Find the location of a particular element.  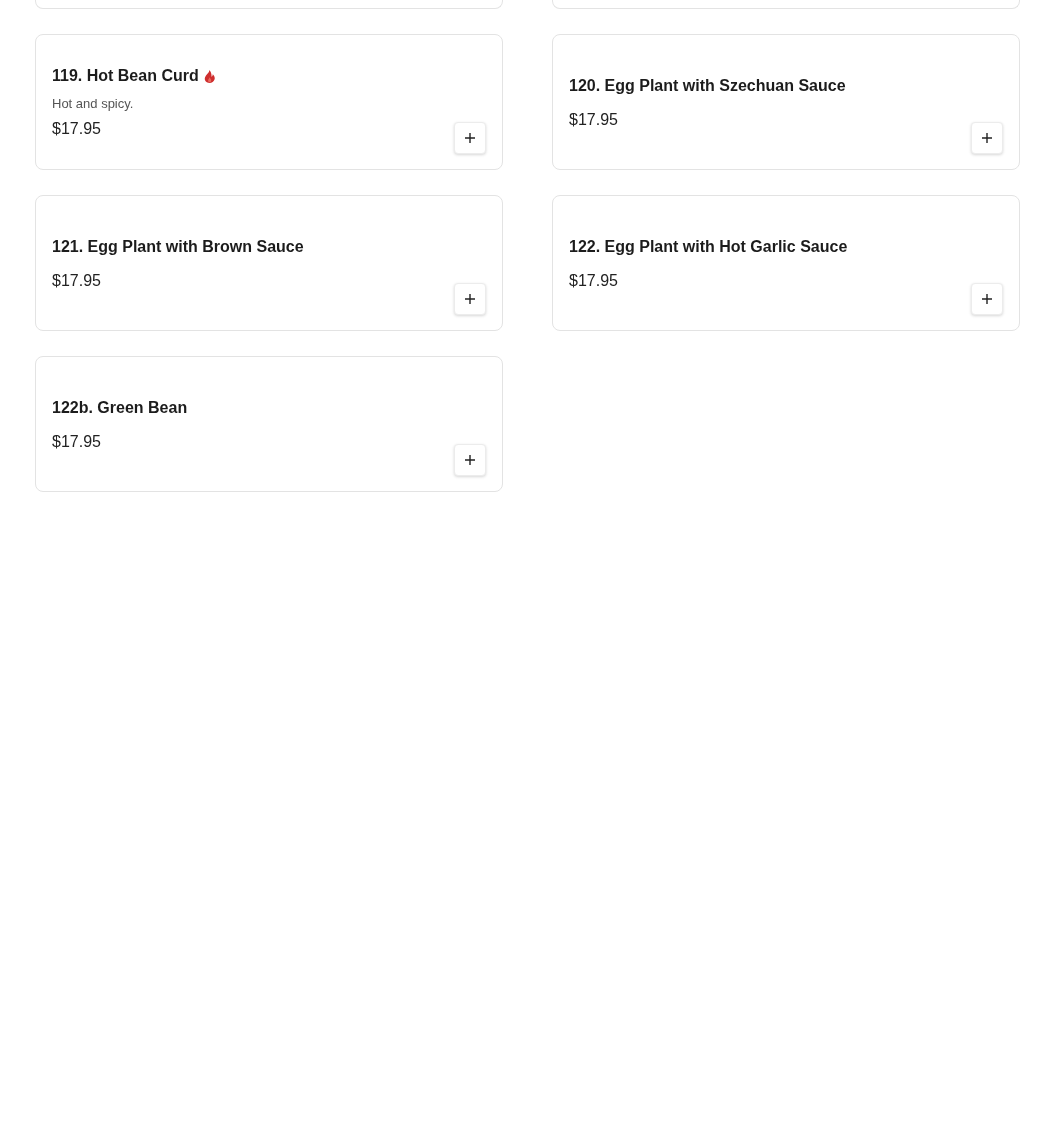

item-description: Hot and spicy. is located at coordinates (93, 104).